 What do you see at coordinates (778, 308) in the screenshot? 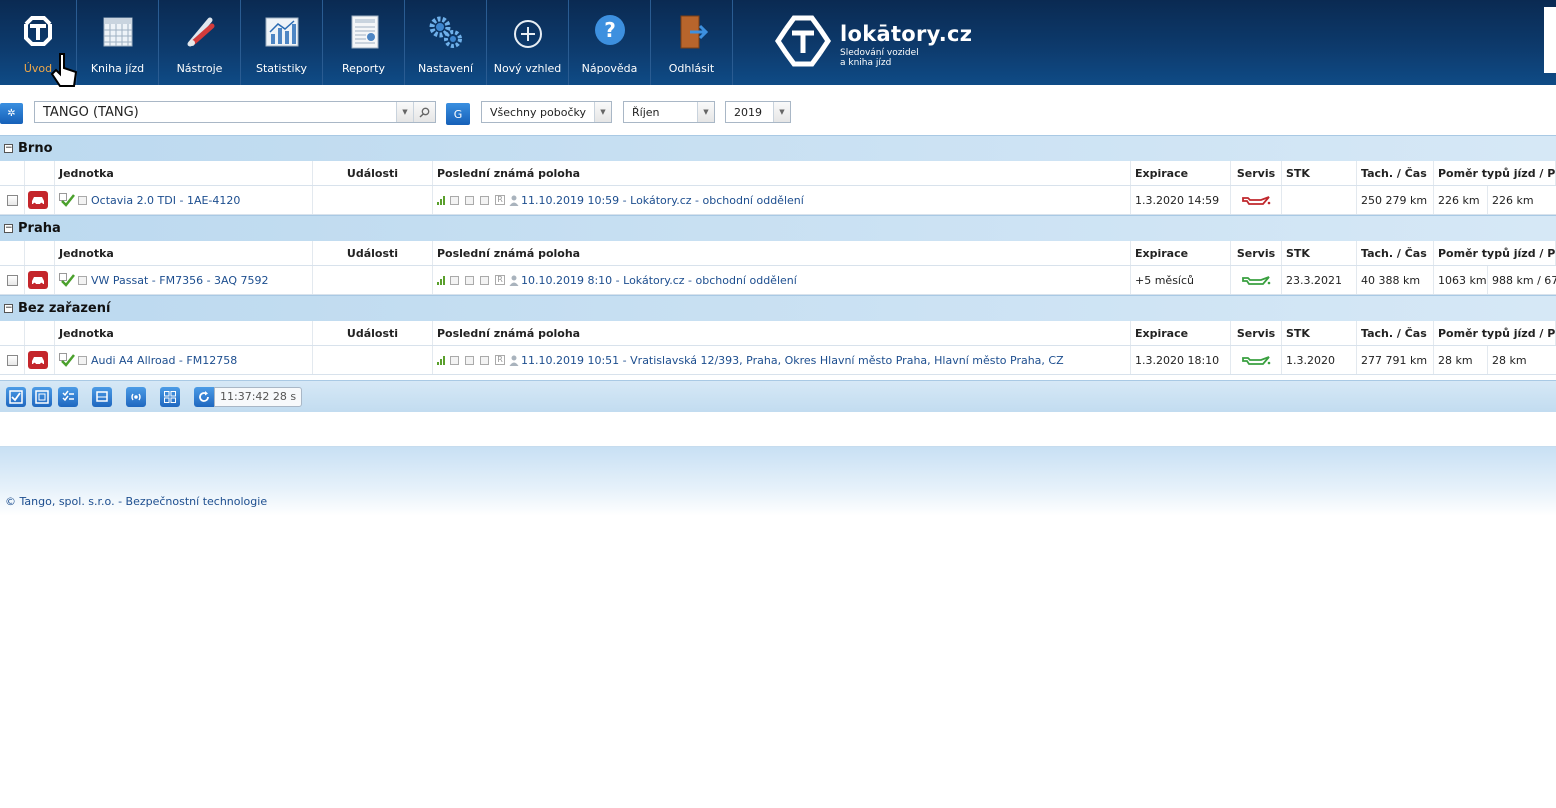
I see `group-header: − Bez zařazení` at bounding box center [778, 308].